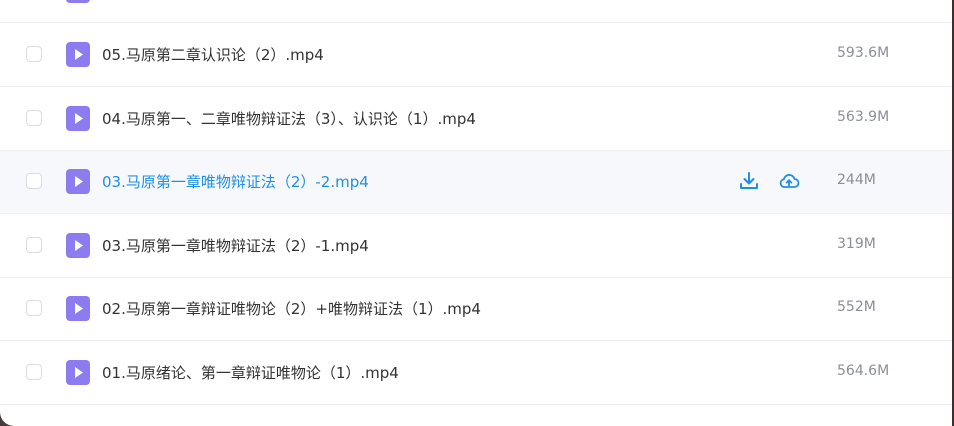 This screenshot has width=954, height=426. What do you see at coordinates (476, 11) in the screenshot?
I see `file-row-partial` at bounding box center [476, 11].